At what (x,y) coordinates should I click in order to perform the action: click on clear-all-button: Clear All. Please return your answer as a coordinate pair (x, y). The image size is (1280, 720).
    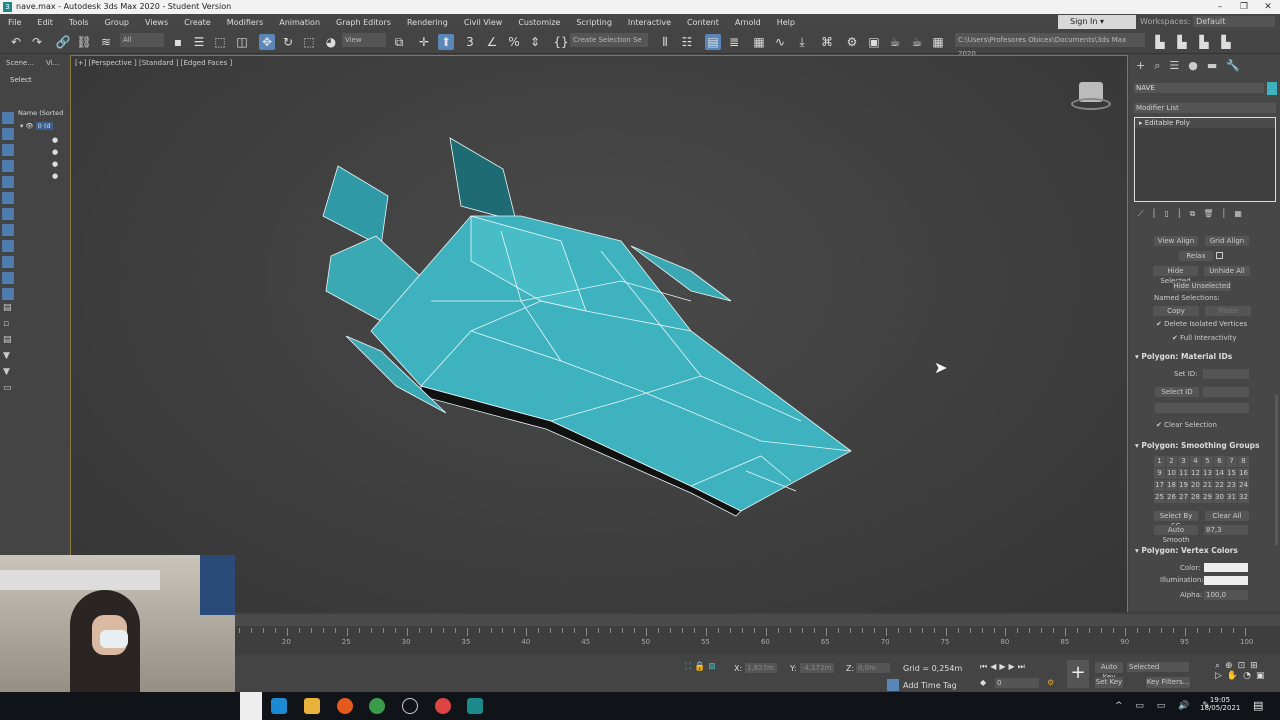
    Looking at the image, I should click on (1227, 516).